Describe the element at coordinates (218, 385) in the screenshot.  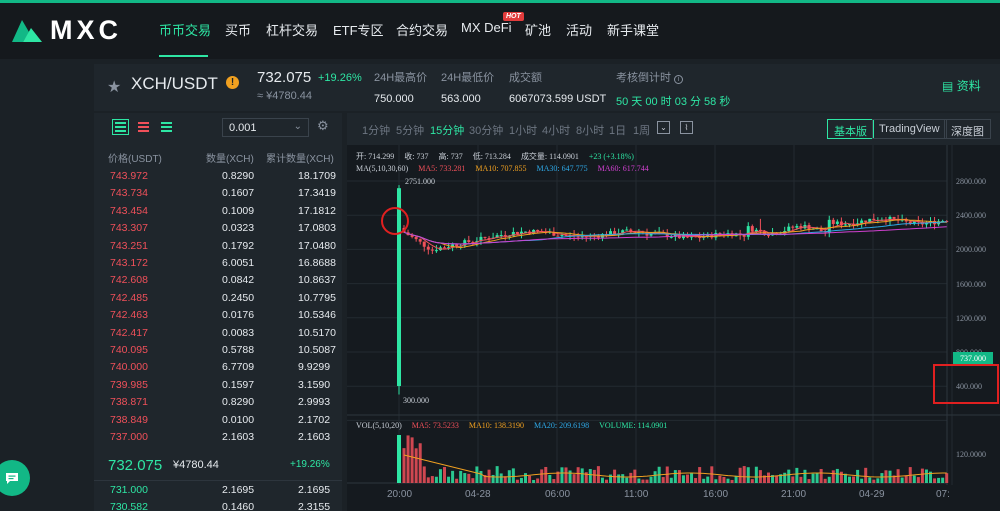
I see `ask-row: 739.985 0.1597 3.1590` at that location.